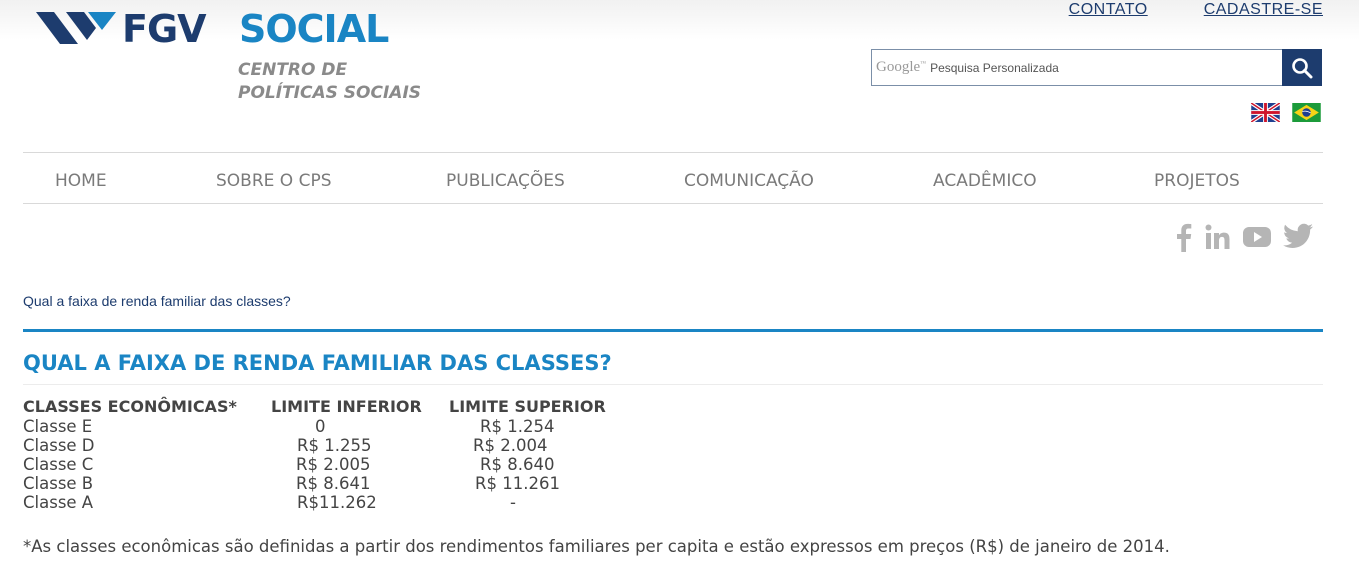 The image size is (1359, 577). Describe the element at coordinates (58, 502) in the screenshot. I see `class-name: Classe A` at that location.